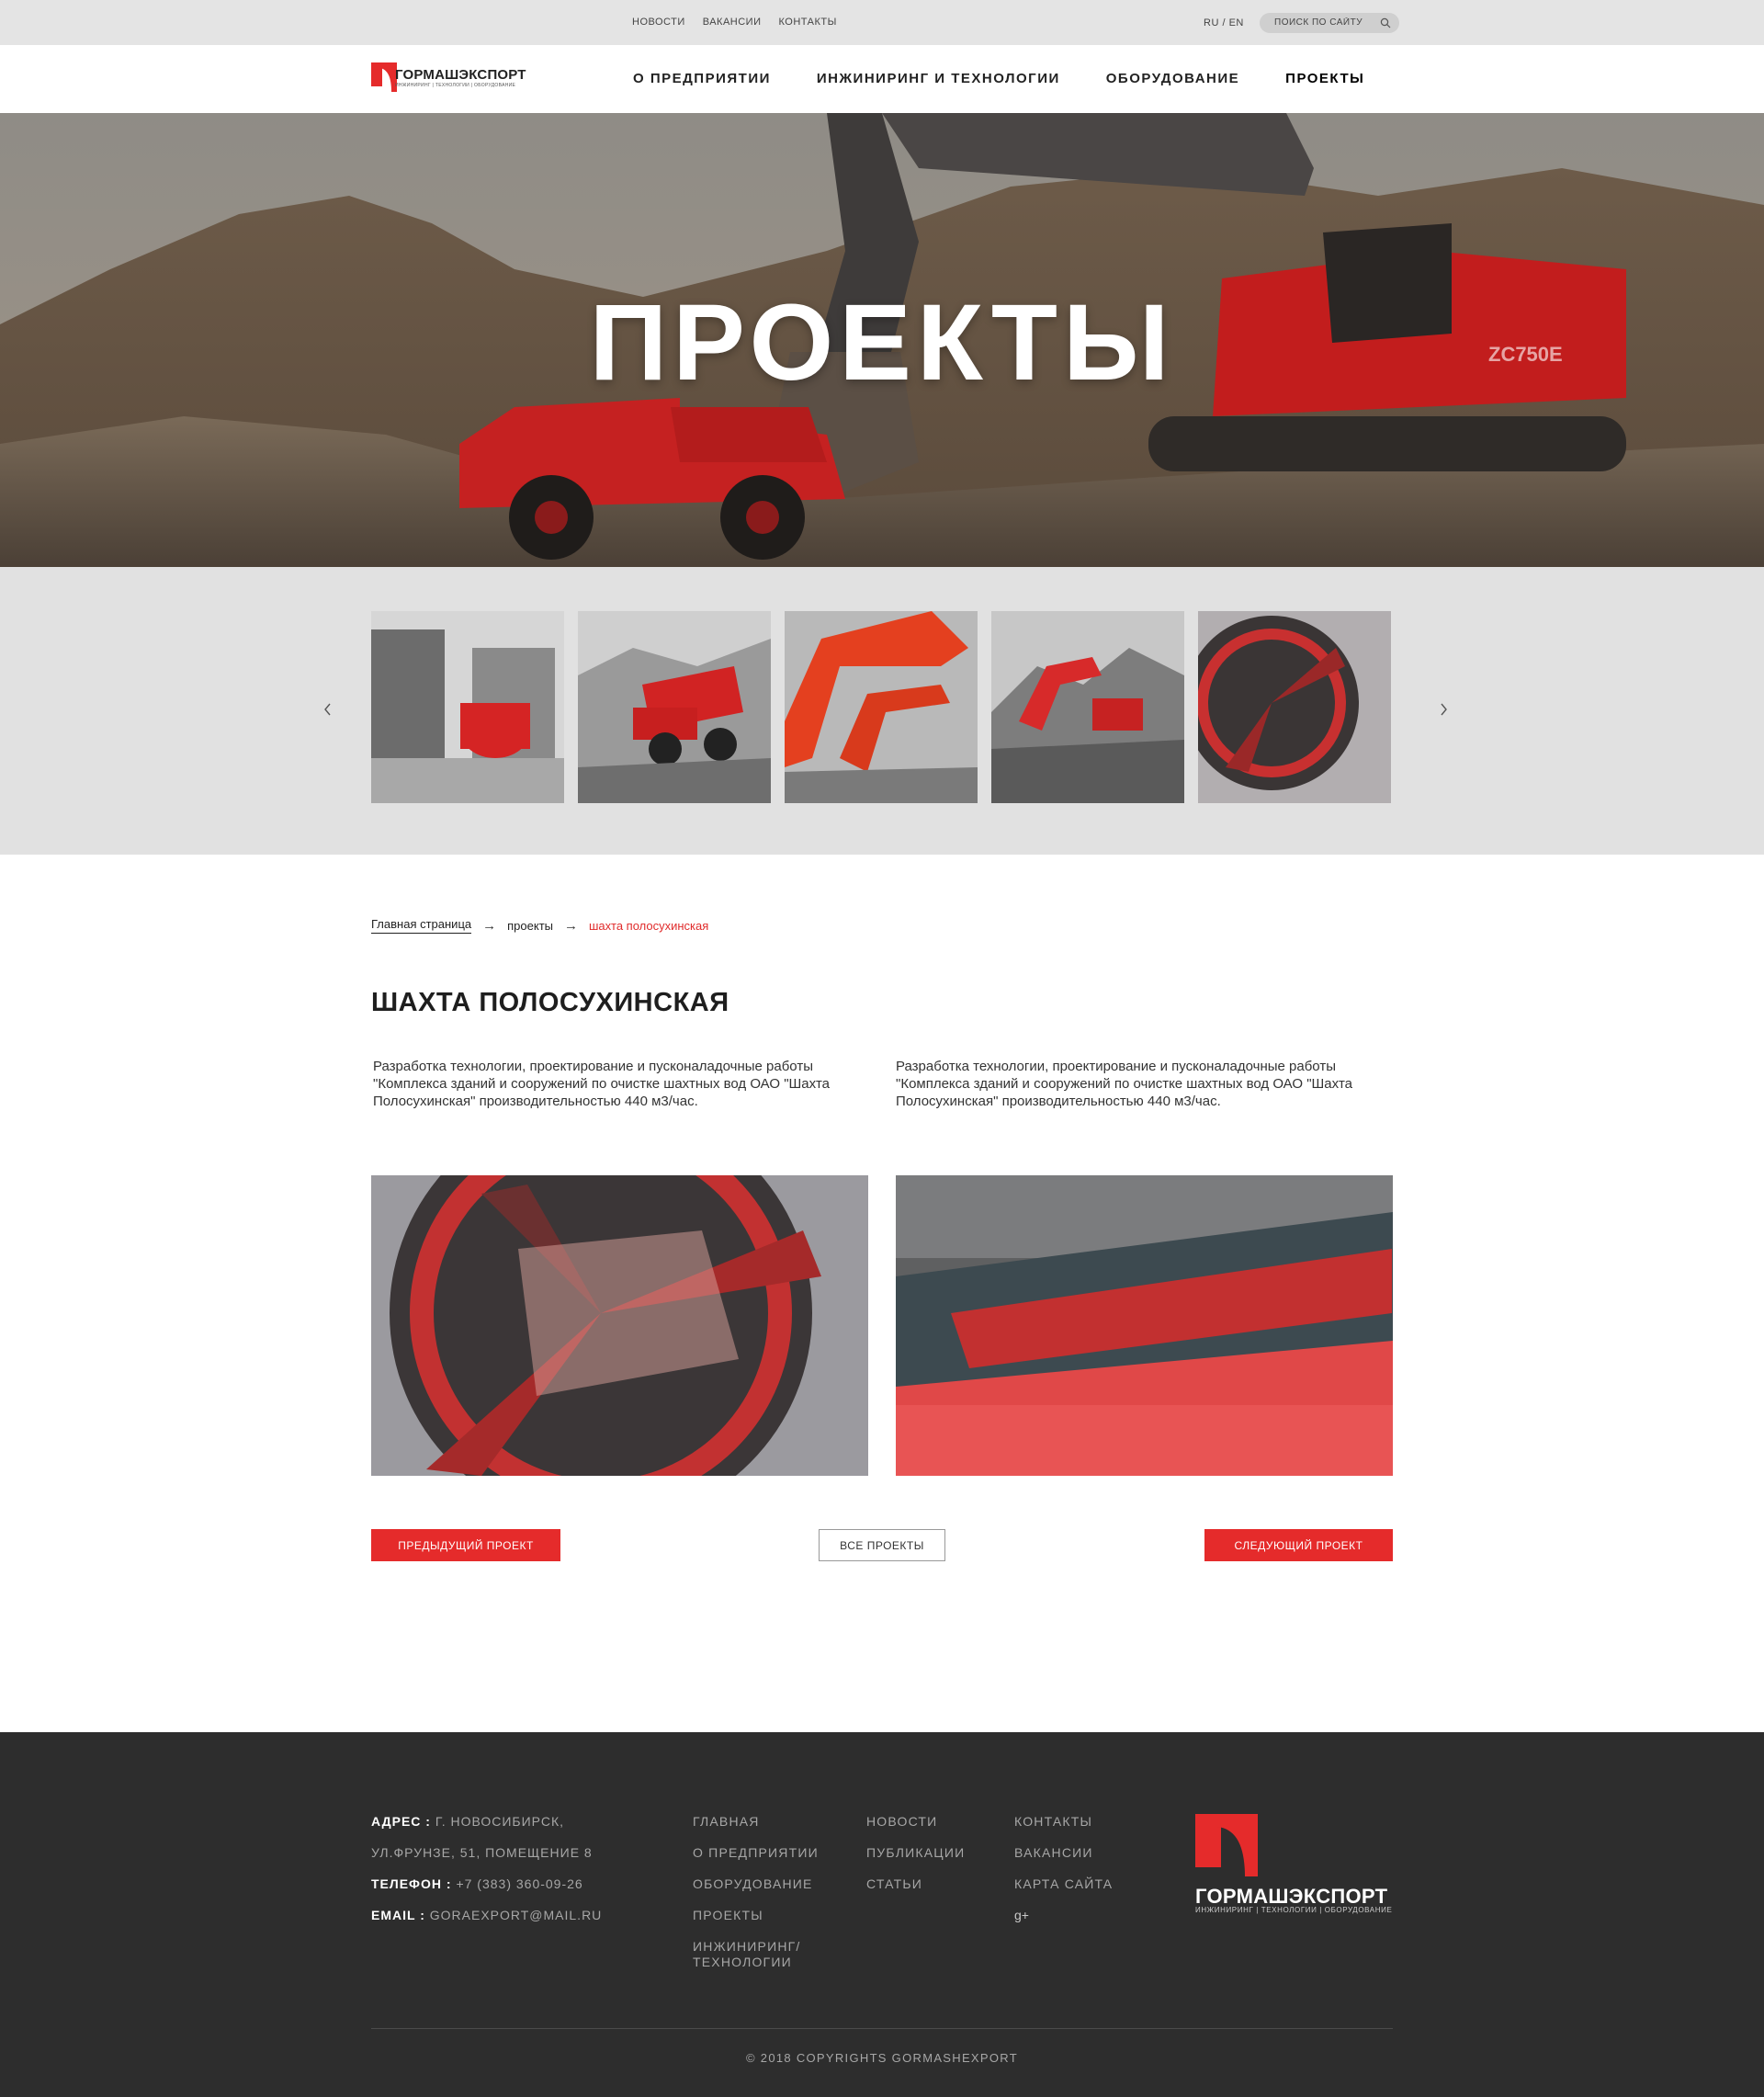 This screenshot has width=1764, height=2097. Describe the element at coordinates (1063, 1884) in the screenshot. I see `footer-link-sitemap: КАРТА САЙТА` at that location.